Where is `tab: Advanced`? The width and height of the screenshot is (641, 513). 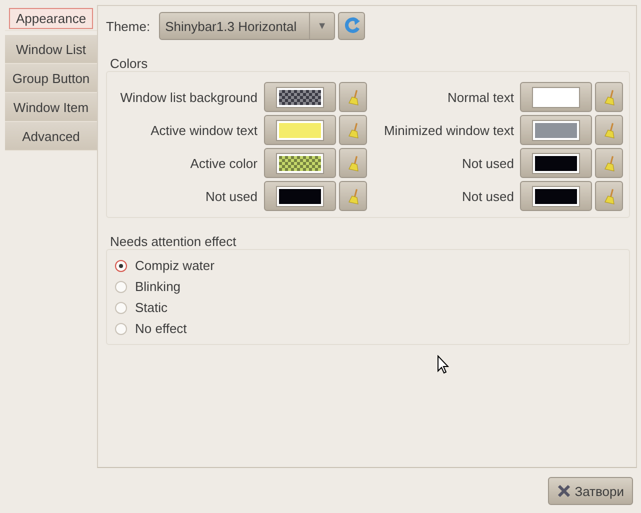
tab: Advanced is located at coordinates (51, 136).